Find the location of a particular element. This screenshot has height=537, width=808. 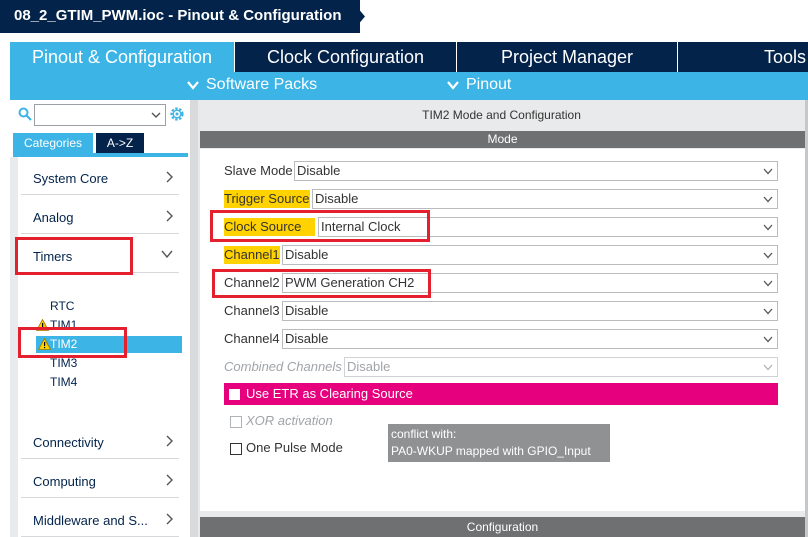

one-pulse-mode-checkbox is located at coordinates (236, 449).